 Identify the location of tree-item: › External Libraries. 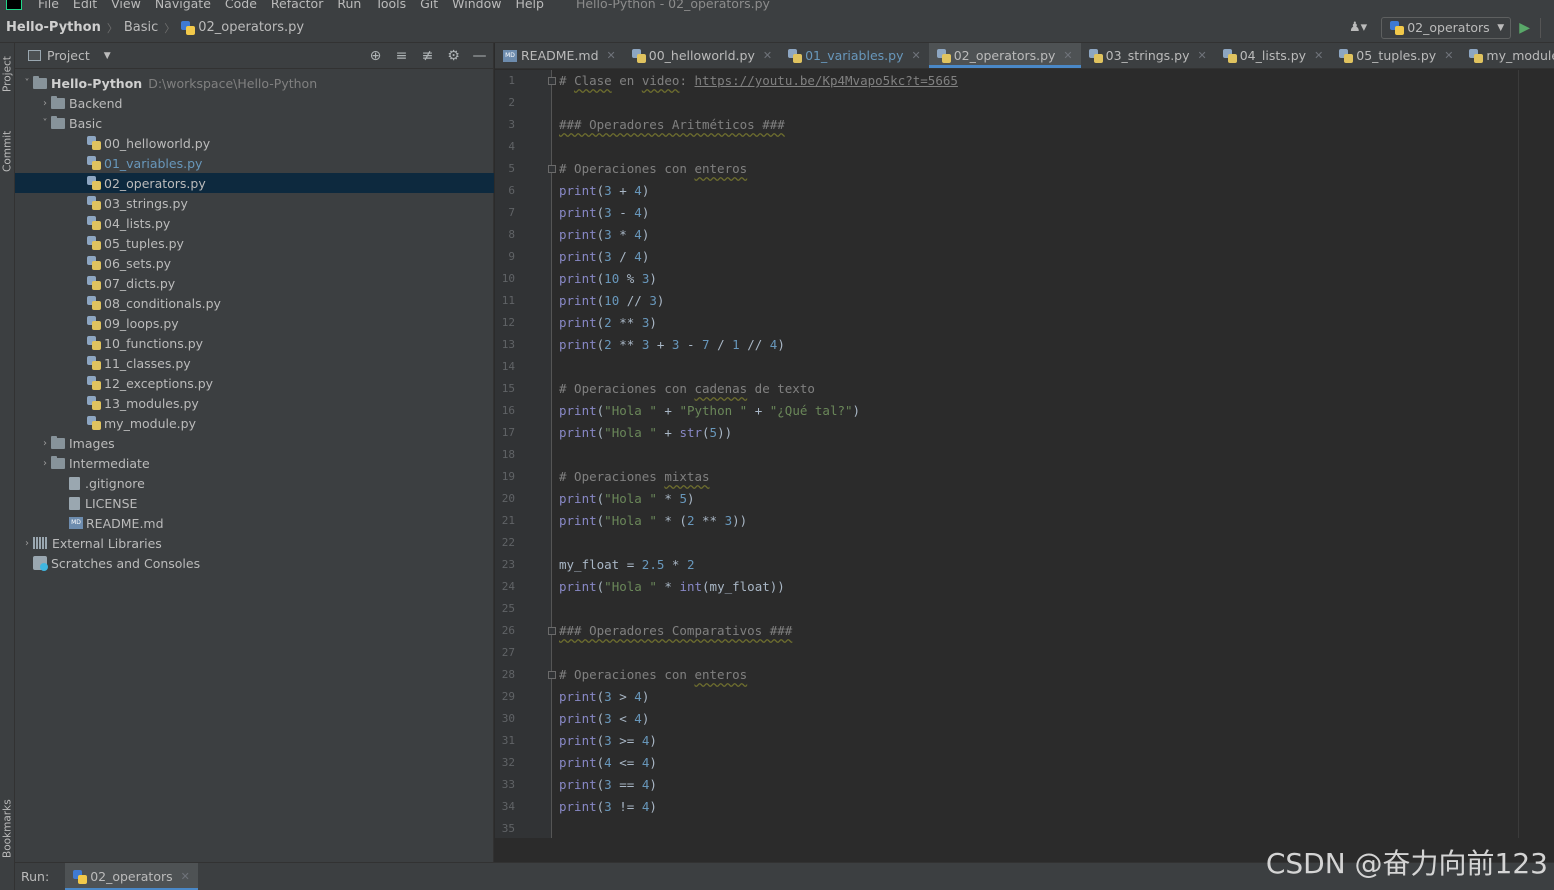
(254, 543).